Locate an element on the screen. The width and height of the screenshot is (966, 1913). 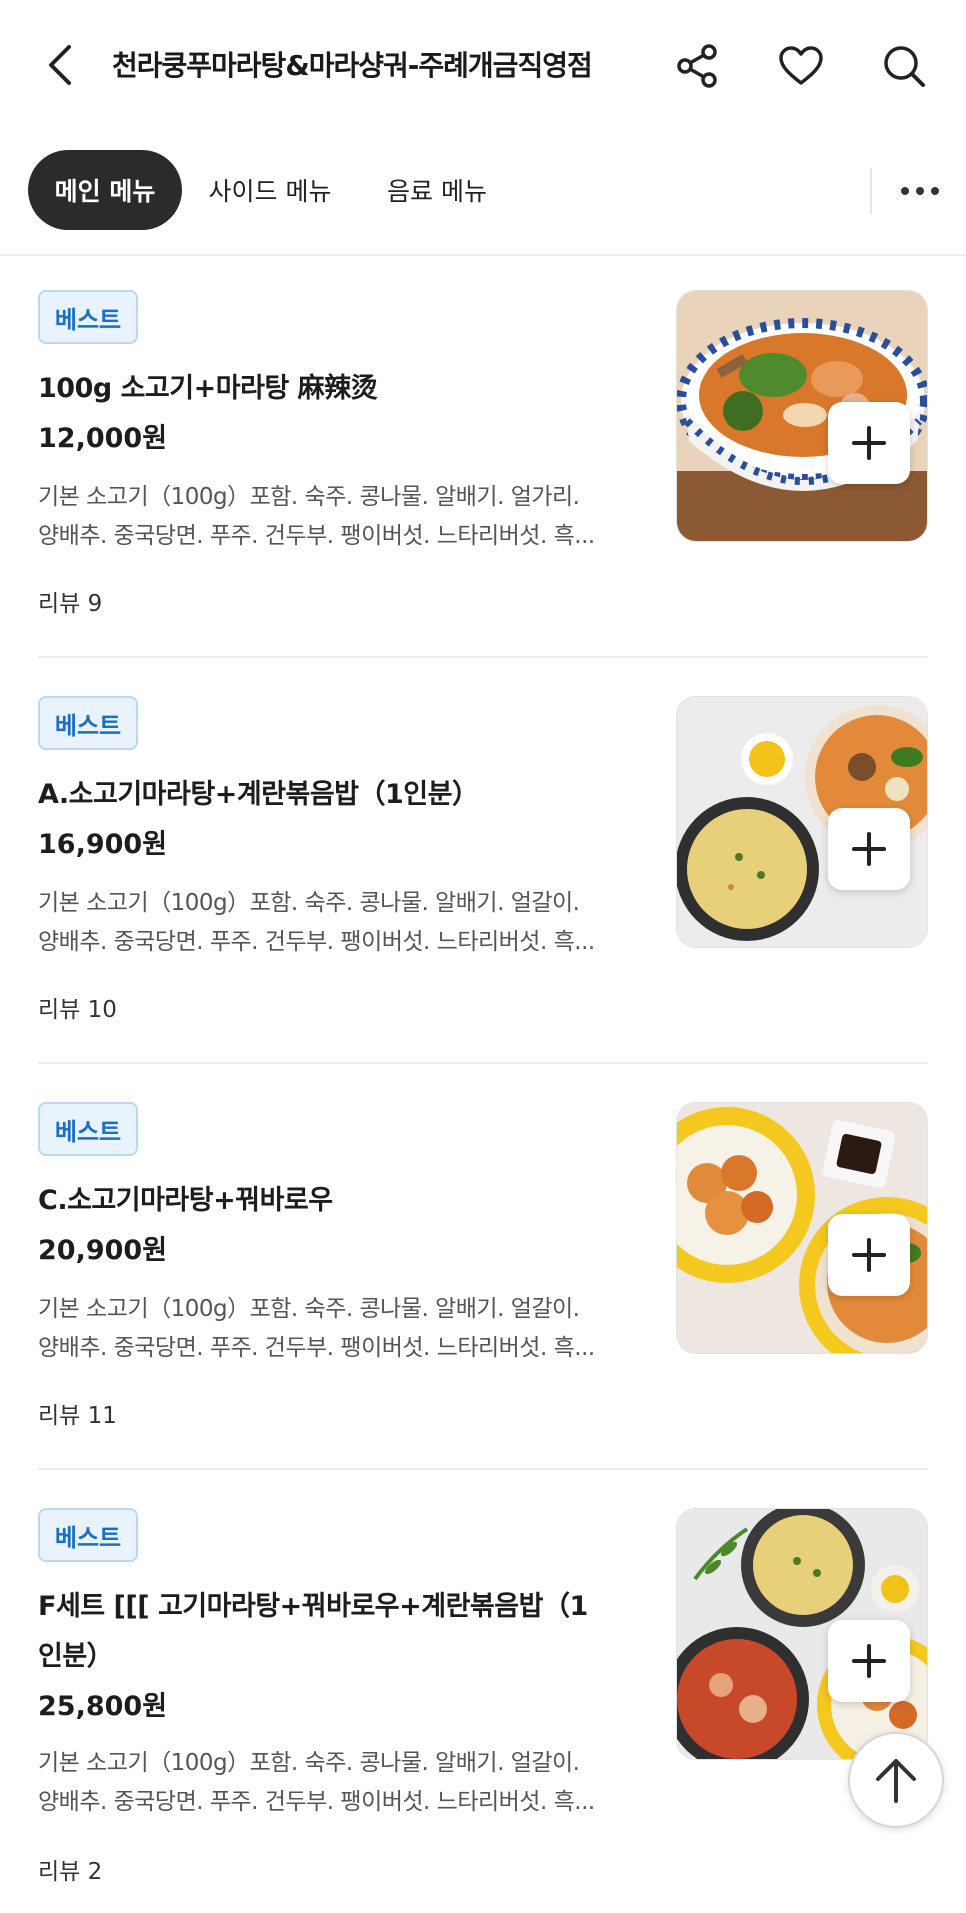
arrow-up-icon is located at coordinates (896, 1781).